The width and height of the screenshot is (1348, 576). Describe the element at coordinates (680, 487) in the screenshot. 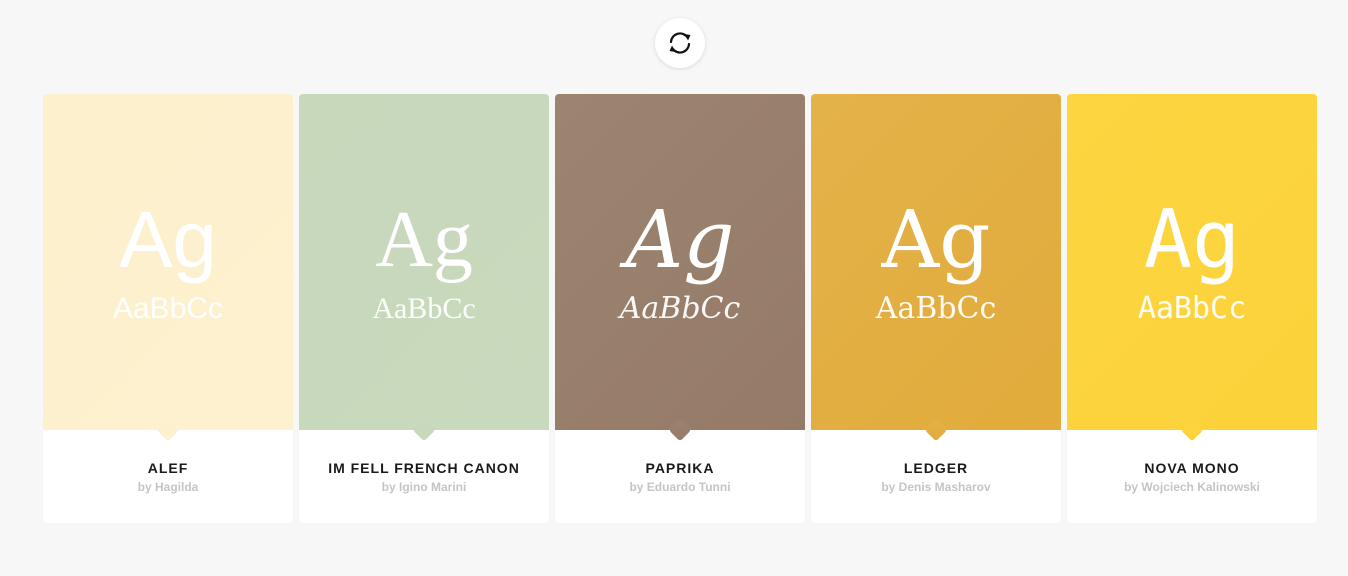

I see `font-author: by Eduardo Tunni` at that location.